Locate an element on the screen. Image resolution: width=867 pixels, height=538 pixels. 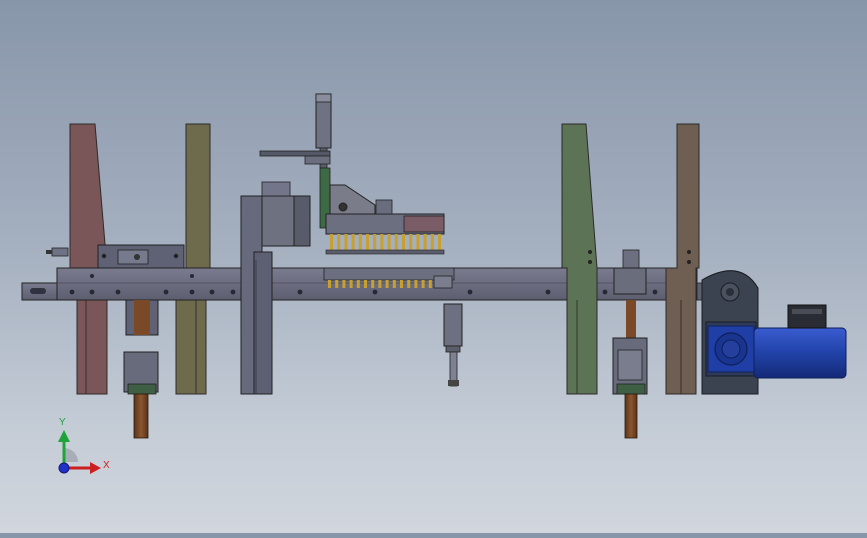
drive-unit is located at coordinates (771, 332).